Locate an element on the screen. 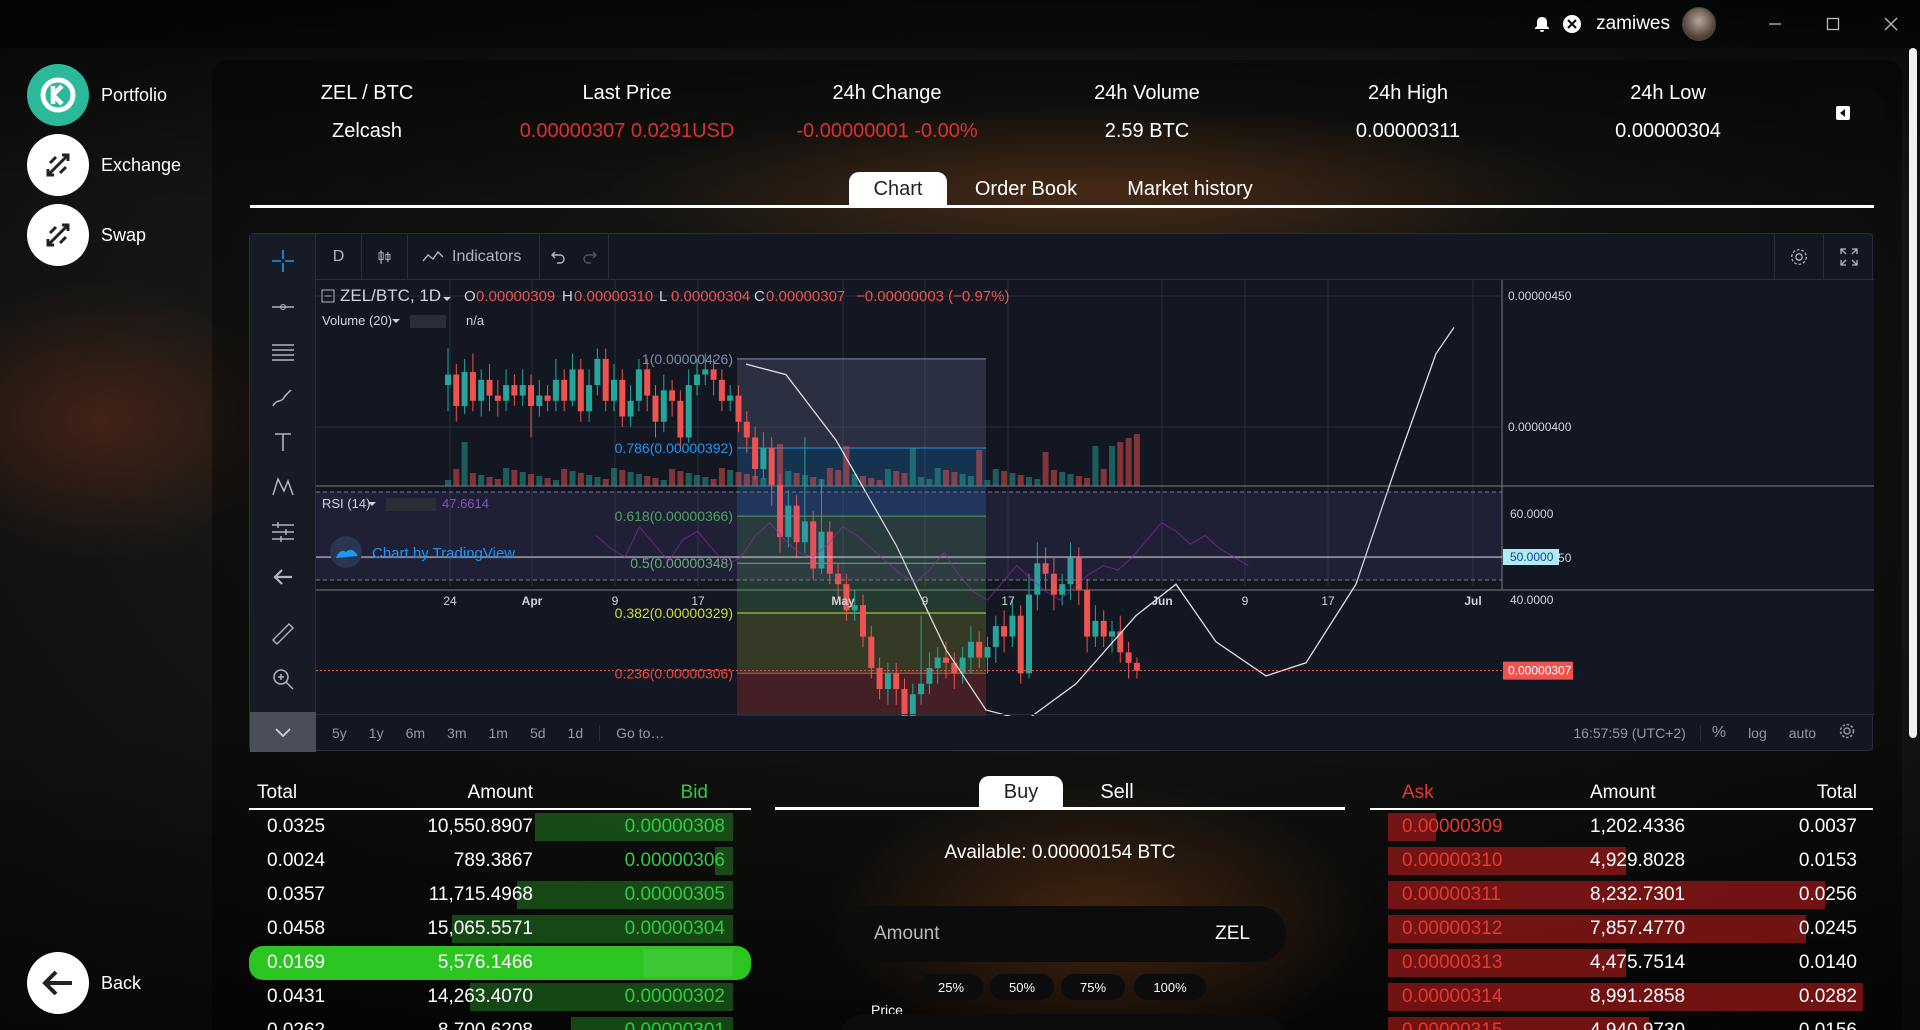 The image size is (1920, 1030). percent-50-button: 50% is located at coordinates (1022, 987).